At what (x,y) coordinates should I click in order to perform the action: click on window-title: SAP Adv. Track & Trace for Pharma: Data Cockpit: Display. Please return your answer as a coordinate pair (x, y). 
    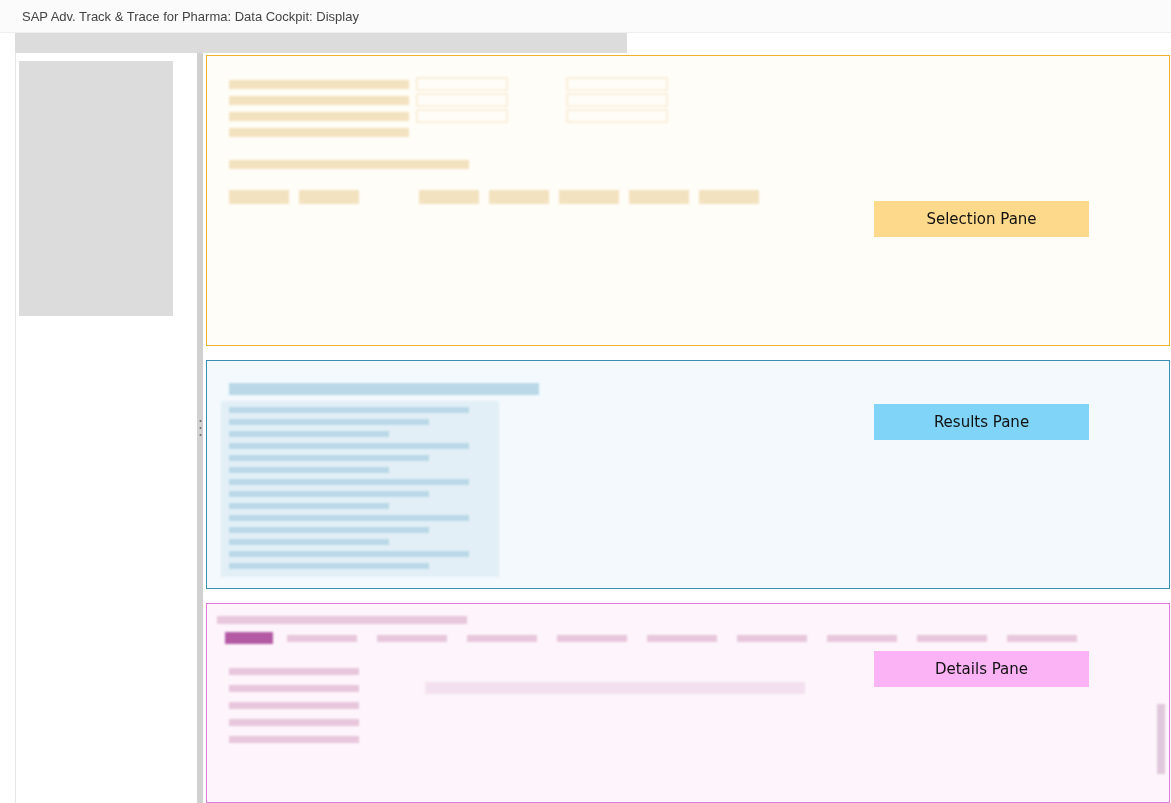
    Looking at the image, I should click on (190, 16).